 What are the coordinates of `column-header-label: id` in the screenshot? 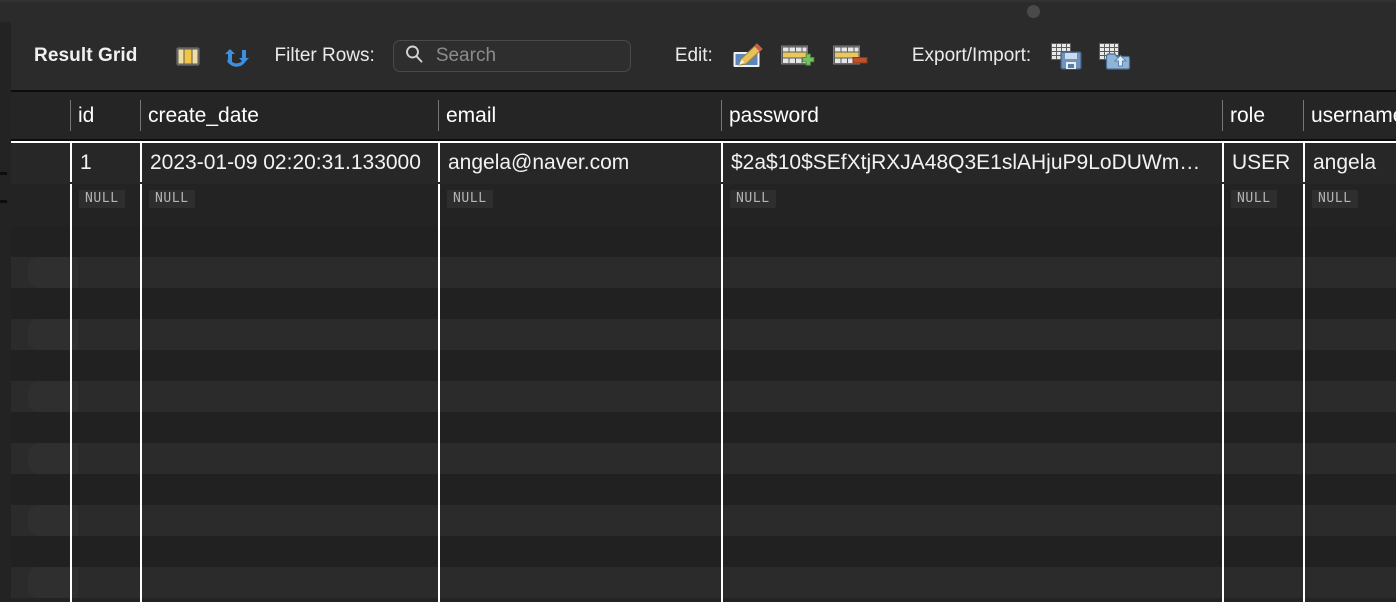 It's located at (86, 115).